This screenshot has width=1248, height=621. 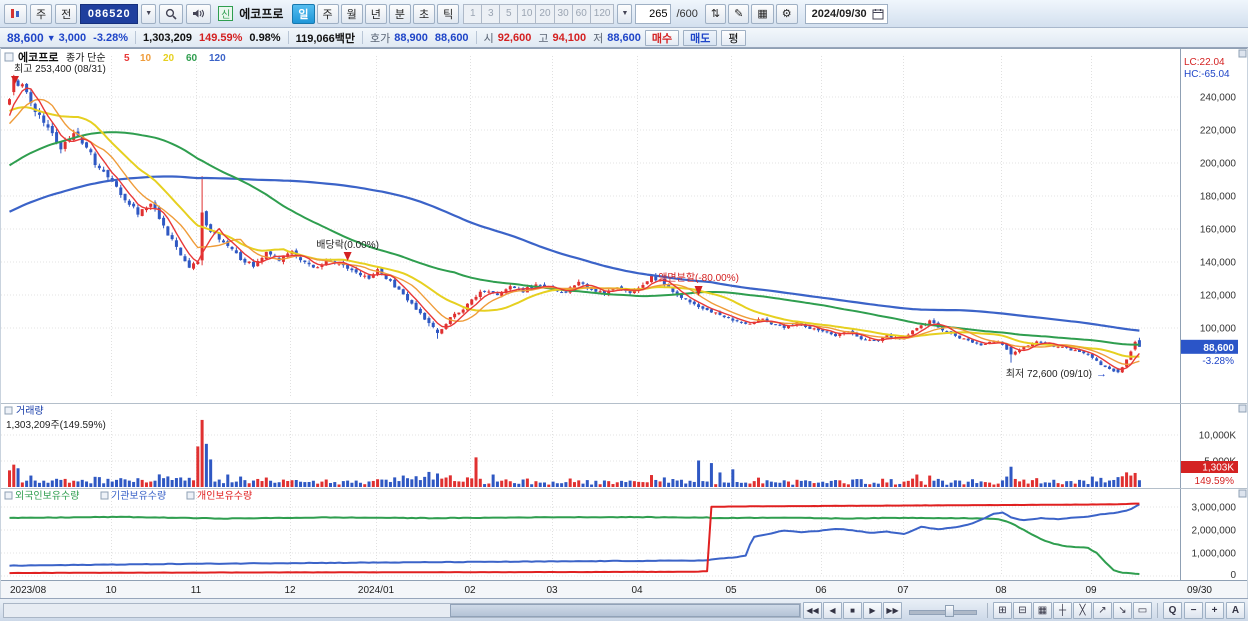 What do you see at coordinates (563, 13) in the screenshot?
I see `minute-button-5: 30` at bounding box center [563, 13].